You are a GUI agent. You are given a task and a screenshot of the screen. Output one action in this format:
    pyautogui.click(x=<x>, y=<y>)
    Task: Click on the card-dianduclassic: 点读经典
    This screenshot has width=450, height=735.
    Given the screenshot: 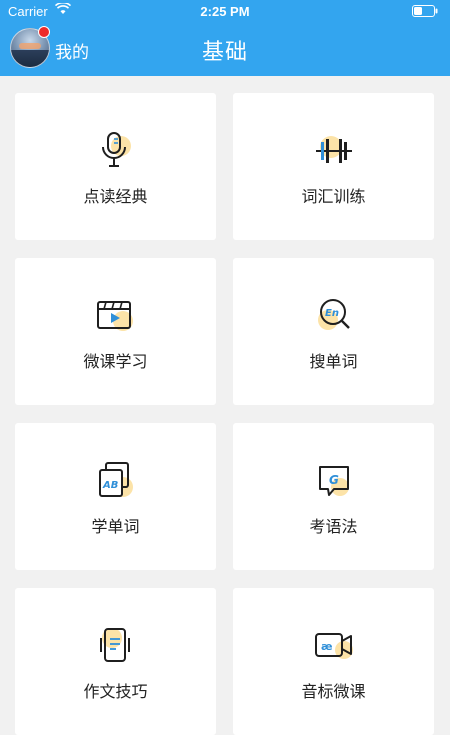 What is the action you would take?
    pyautogui.click(x=115, y=166)
    